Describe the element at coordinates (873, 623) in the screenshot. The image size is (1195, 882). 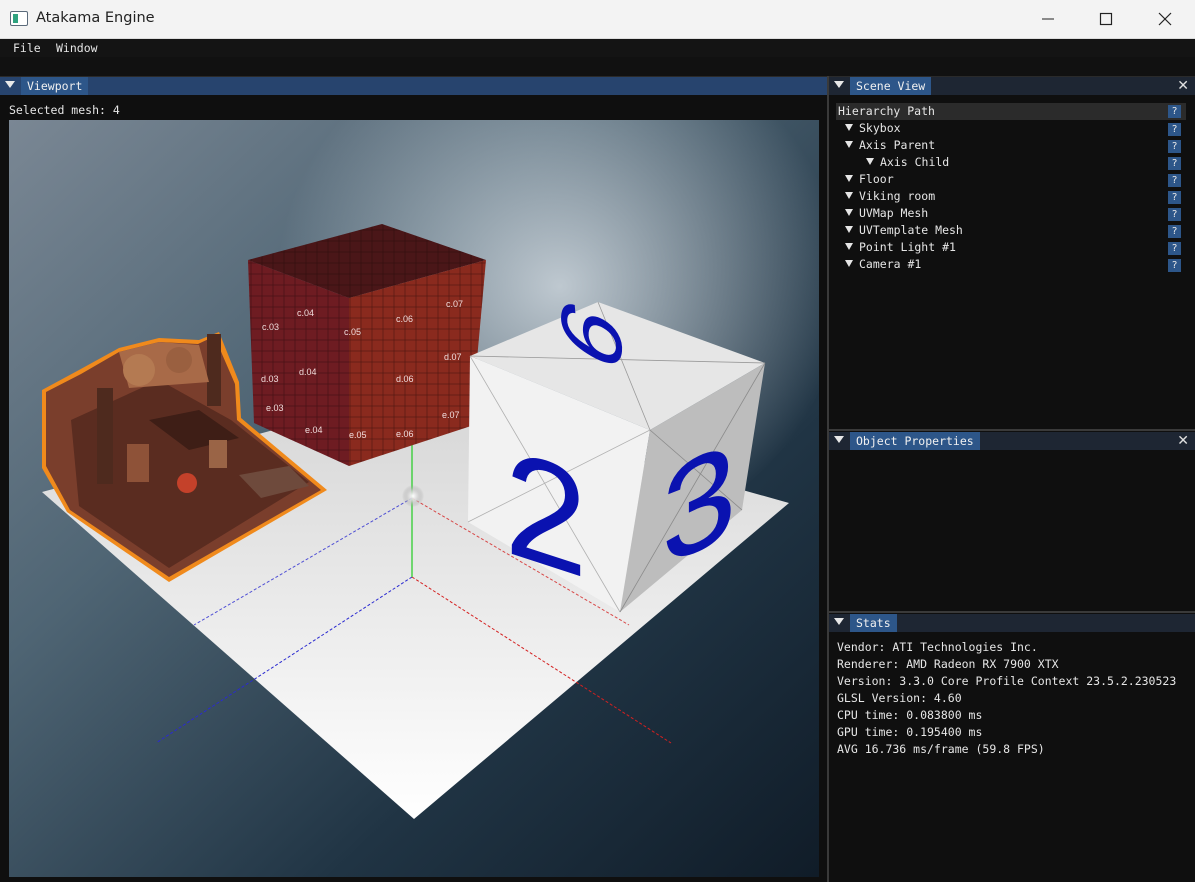
I see `tab-stats: Stats` at that location.